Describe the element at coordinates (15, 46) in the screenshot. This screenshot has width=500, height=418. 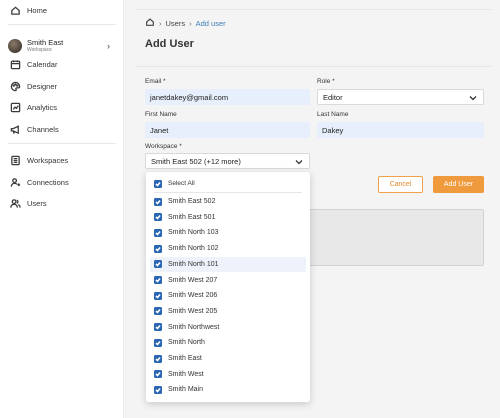
I see `avatar` at that location.